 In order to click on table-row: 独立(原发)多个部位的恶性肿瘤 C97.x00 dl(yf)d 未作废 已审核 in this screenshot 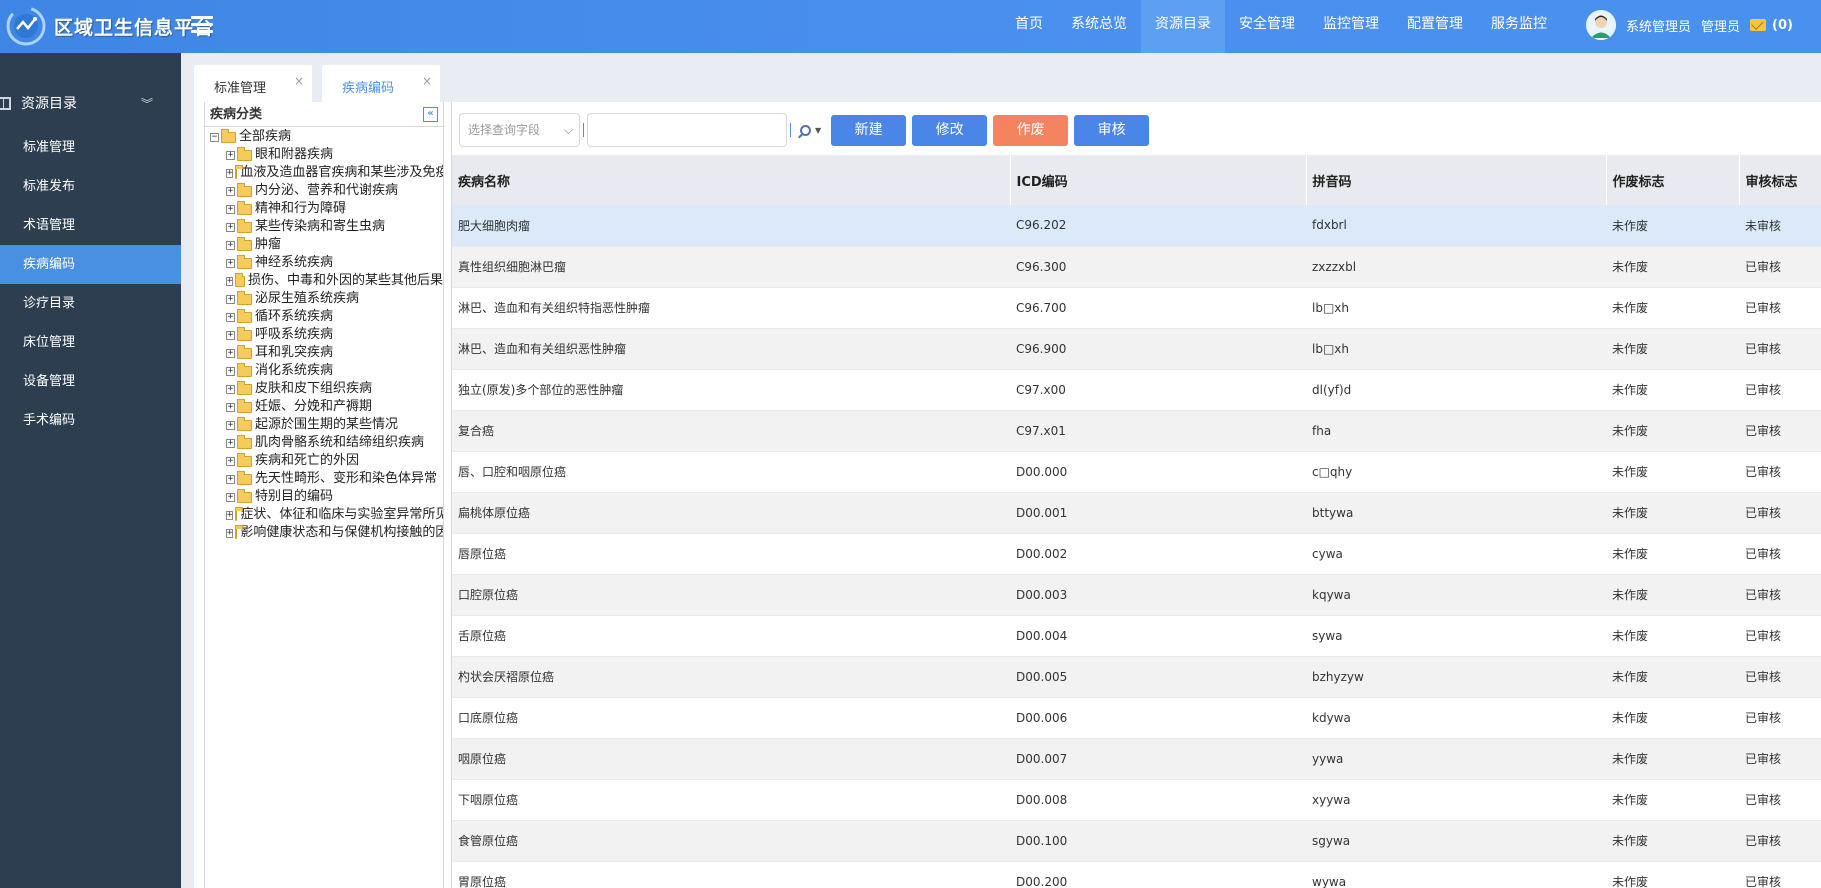, I will do `click(1136, 390)`.